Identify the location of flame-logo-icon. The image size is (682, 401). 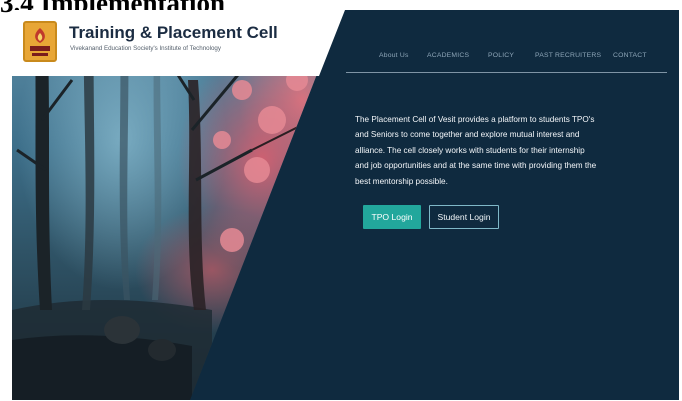
(40, 42).